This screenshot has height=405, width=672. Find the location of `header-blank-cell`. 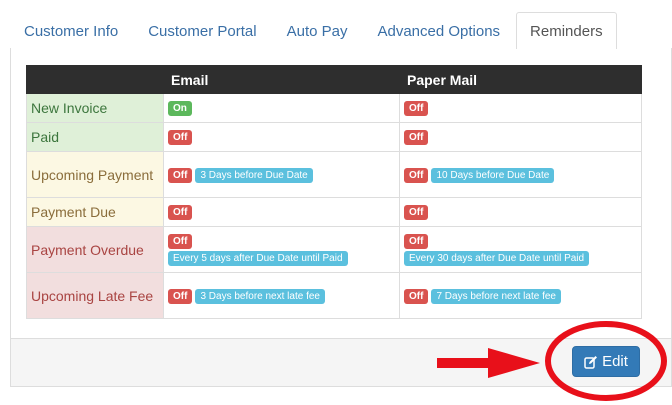

header-blank-cell is located at coordinates (95, 79).